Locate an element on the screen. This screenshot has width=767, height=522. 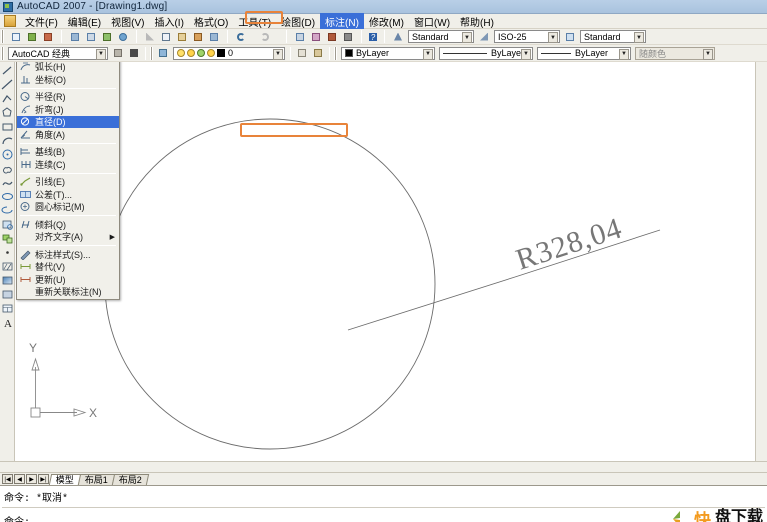
menuitem-jogged: 折弯(J) is located at coordinates (68, 109).